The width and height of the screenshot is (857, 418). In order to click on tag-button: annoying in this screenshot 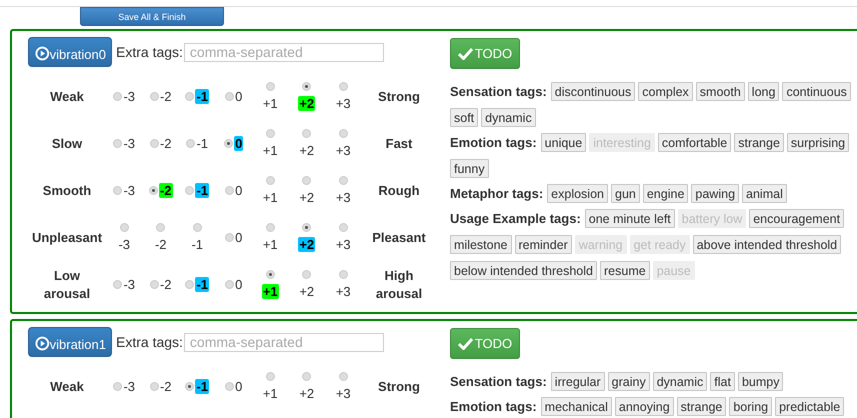, I will do `click(644, 406)`.